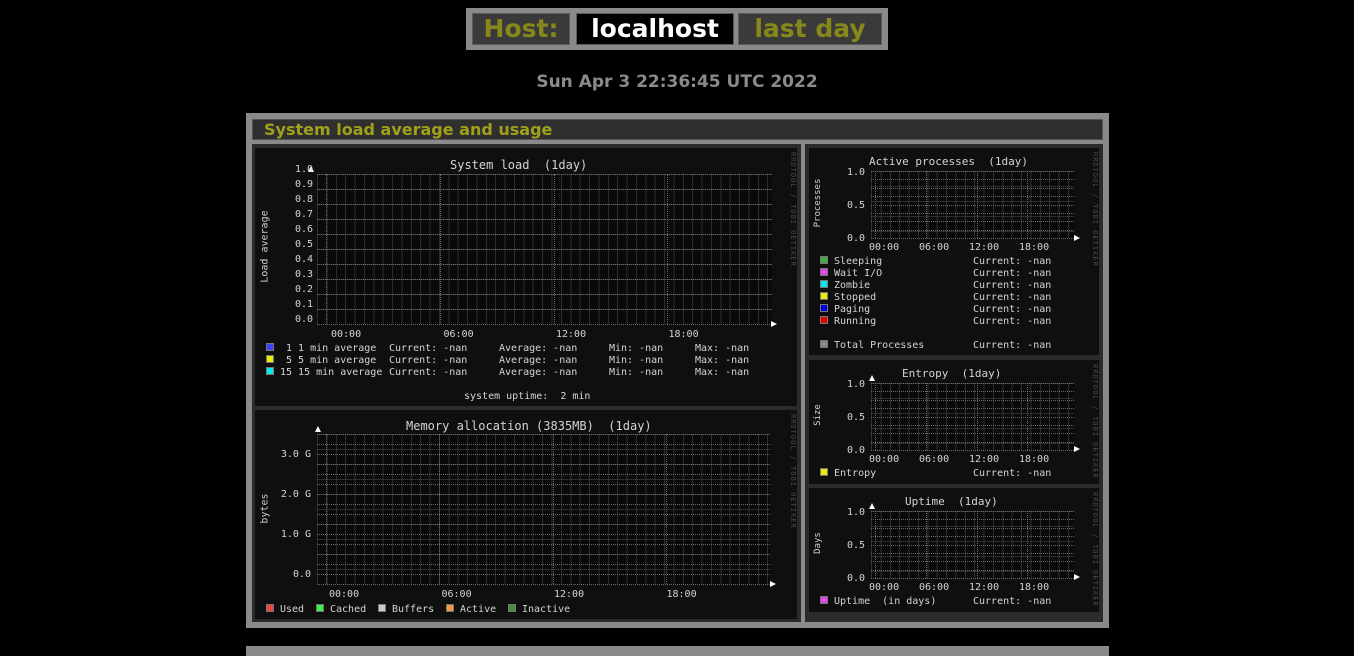 The image size is (1354, 656). I want to click on y-tick-label: 0.8, so click(303, 199).